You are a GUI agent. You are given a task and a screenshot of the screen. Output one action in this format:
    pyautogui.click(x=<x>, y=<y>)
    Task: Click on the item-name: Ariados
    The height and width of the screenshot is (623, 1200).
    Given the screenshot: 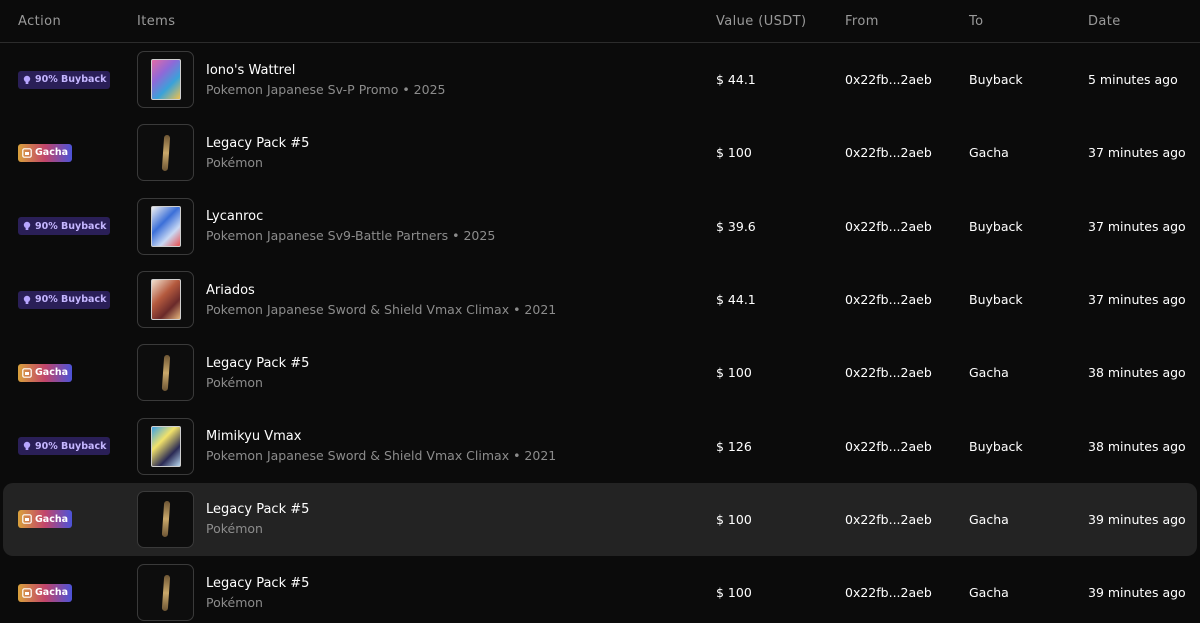 What is the action you would take?
    pyautogui.click(x=381, y=290)
    